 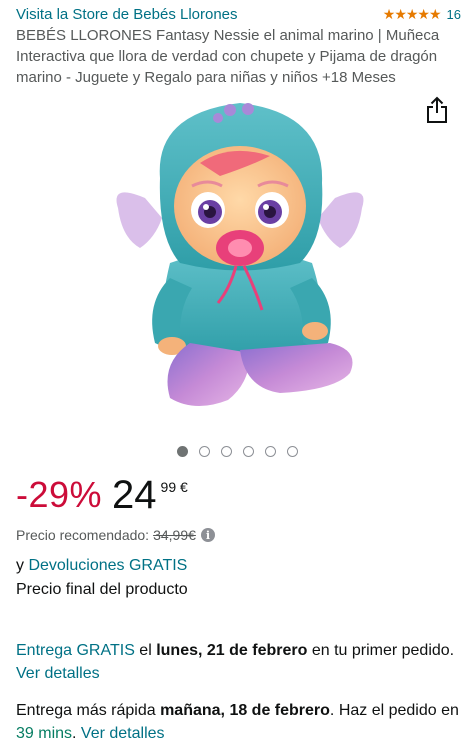 What do you see at coordinates (412, 13) in the screenshot?
I see `star-rating-icon: ★★★★★` at bounding box center [412, 13].